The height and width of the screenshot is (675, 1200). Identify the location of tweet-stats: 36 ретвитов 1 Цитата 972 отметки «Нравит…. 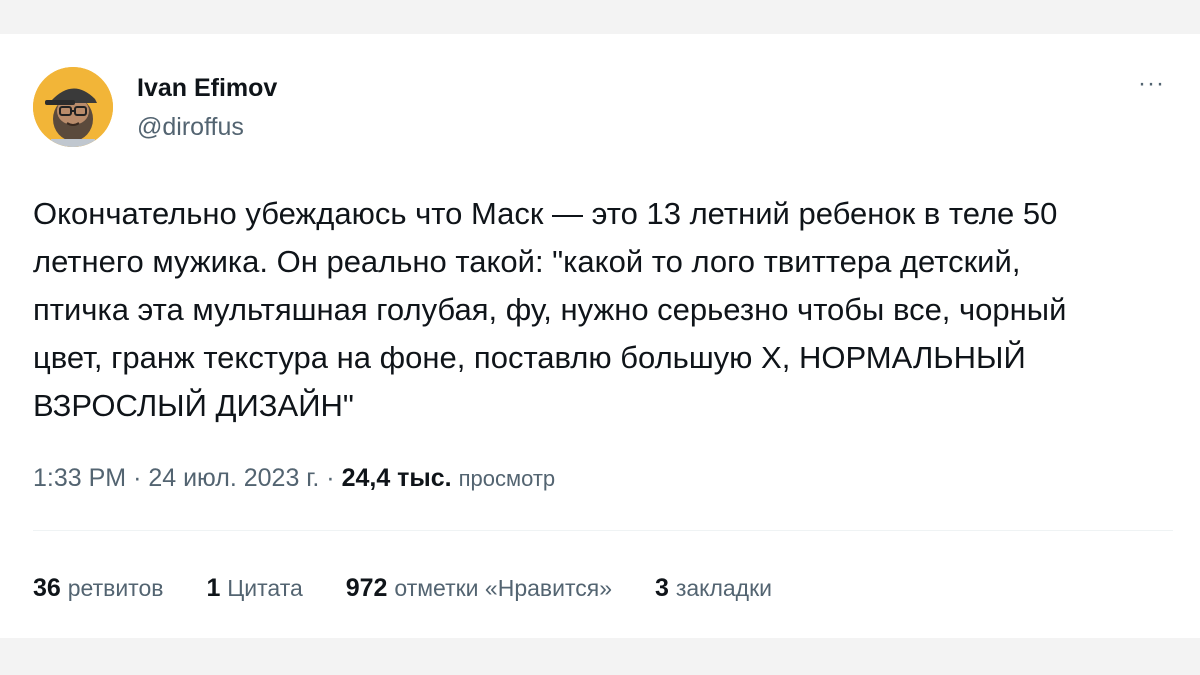
(420, 588).